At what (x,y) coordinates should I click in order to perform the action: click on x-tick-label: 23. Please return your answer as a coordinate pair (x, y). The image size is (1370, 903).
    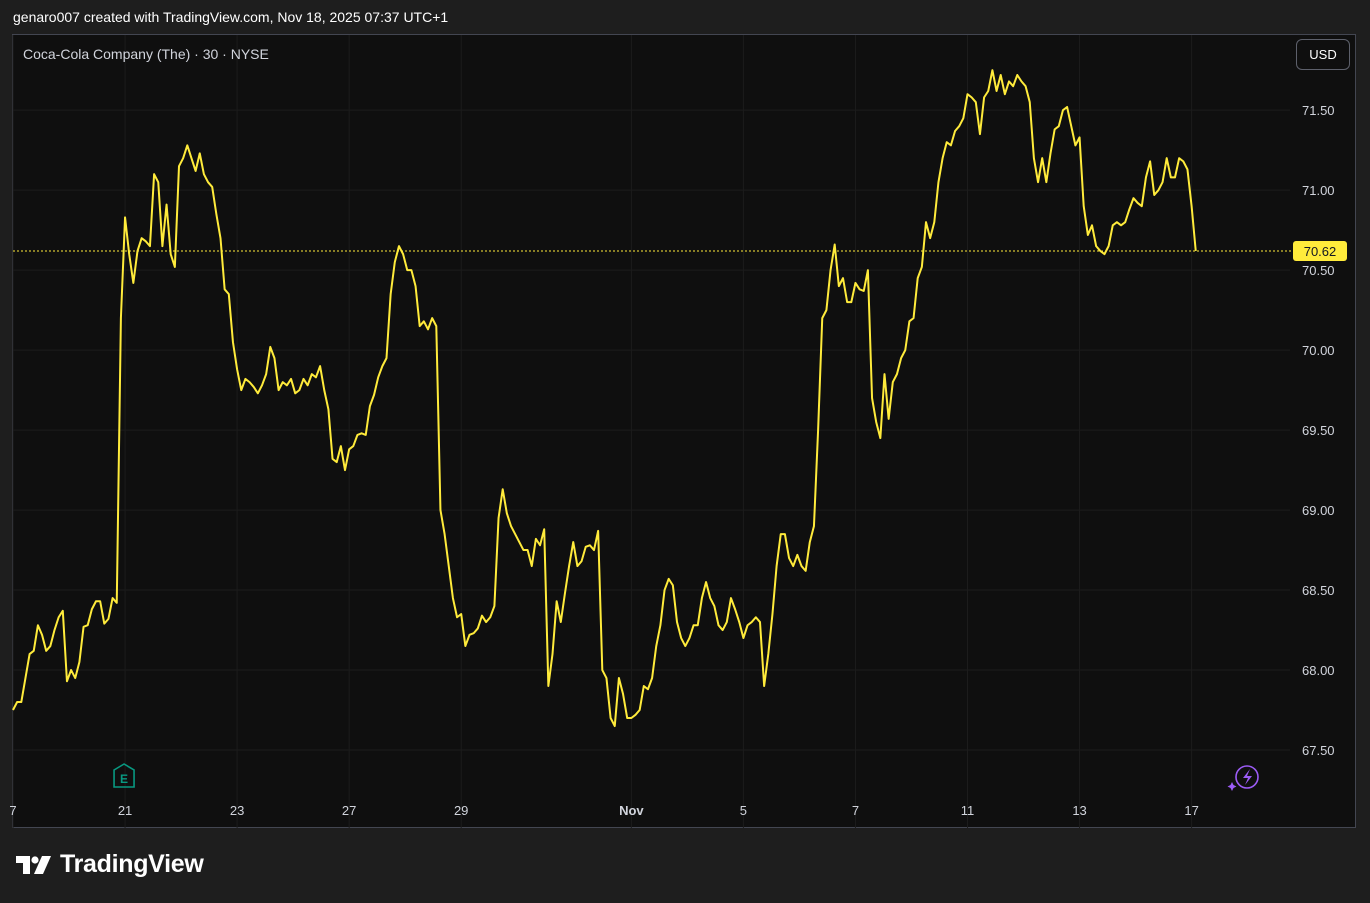
    Looking at the image, I should click on (237, 810).